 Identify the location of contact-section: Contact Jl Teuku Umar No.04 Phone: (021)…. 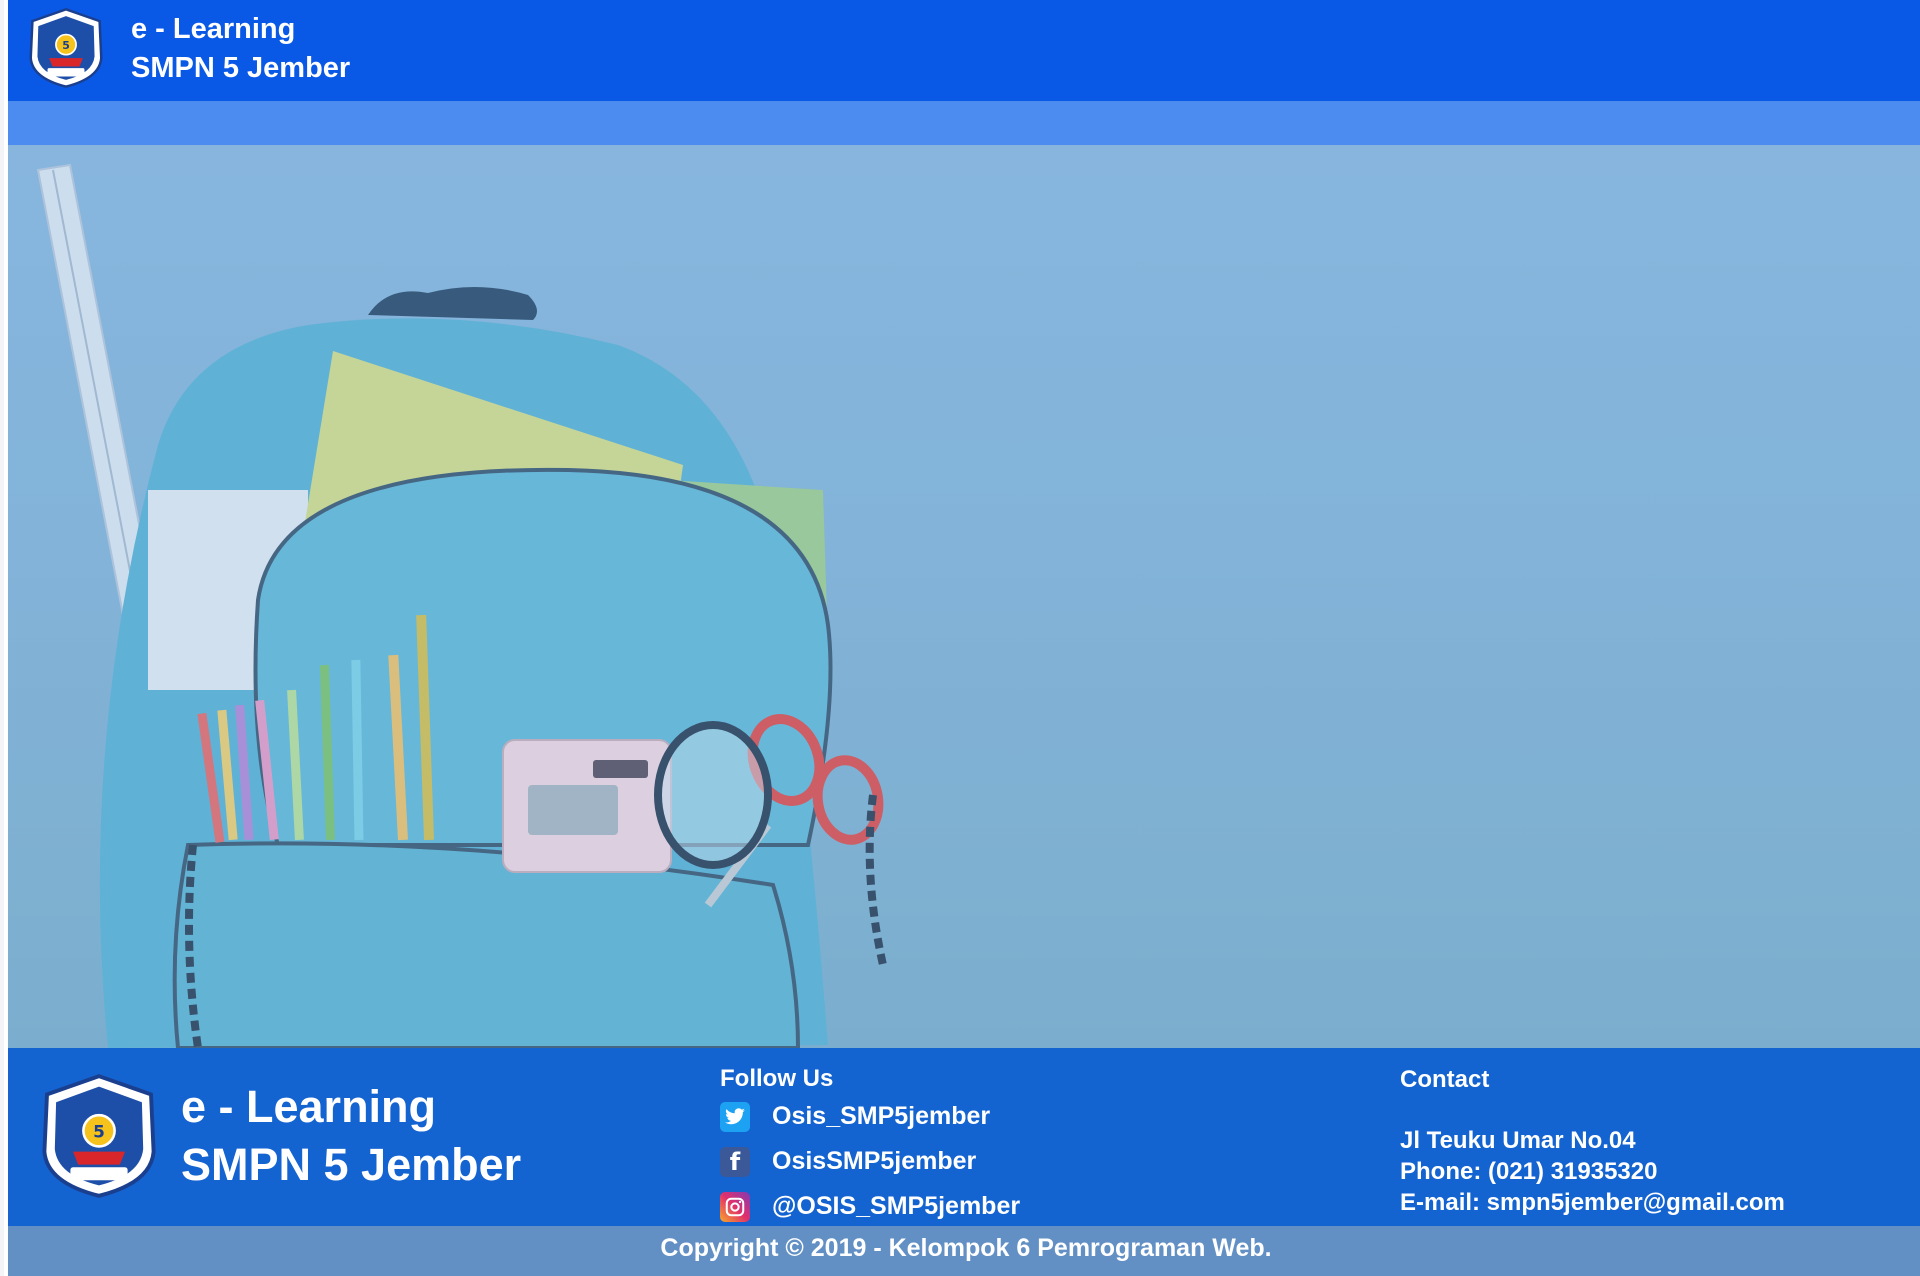
(1592, 1141).